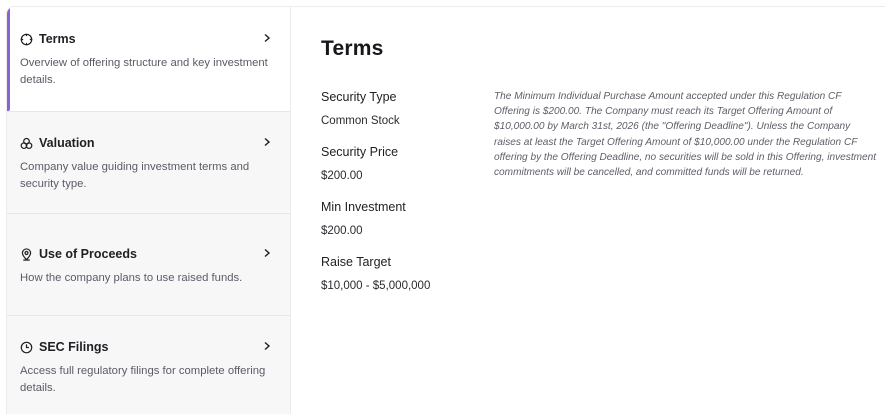 The width and height of the screenshot is (885, 414). Describe the element at coordinates (26, 347) in the screenshot. I see `clock-icon` at that location.